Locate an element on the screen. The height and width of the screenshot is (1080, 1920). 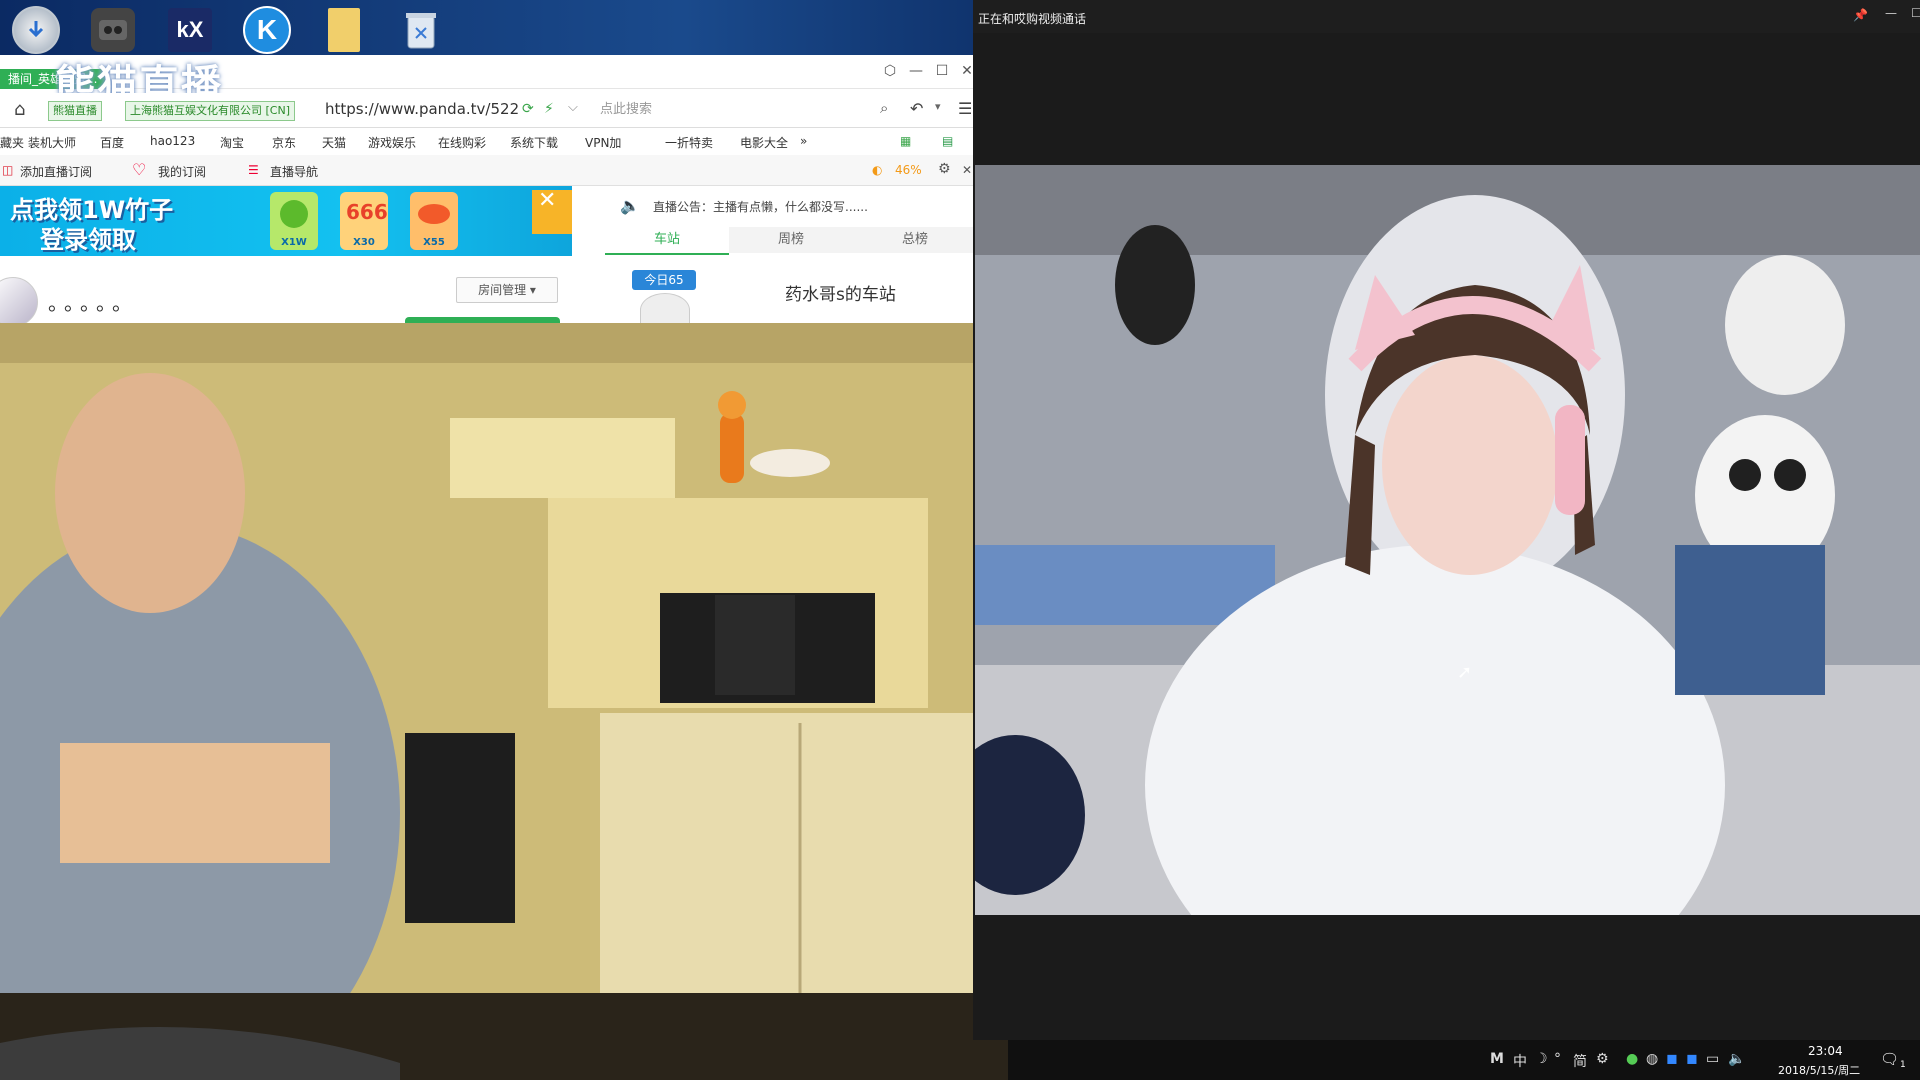
bookmark-item: 装机大师 is located at coordinates (52, 142).